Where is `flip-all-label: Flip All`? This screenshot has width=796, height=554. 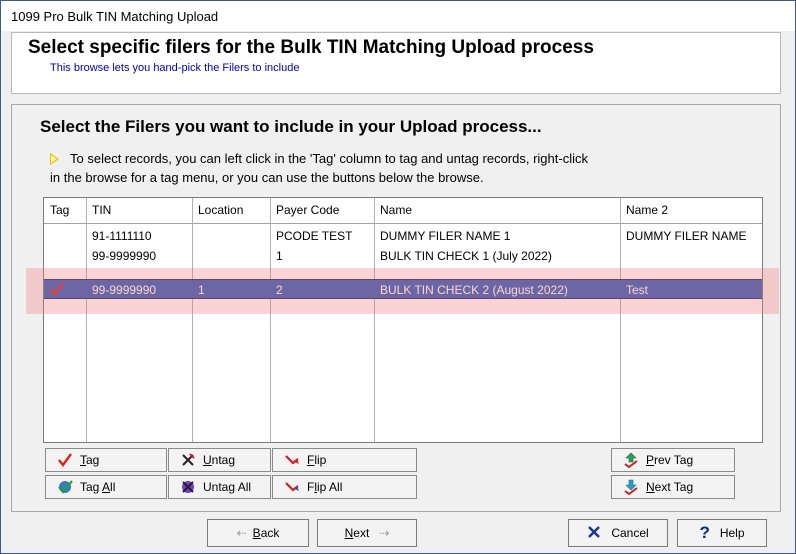
flip-all-label: Flip All is located at coordinates (325, 487).